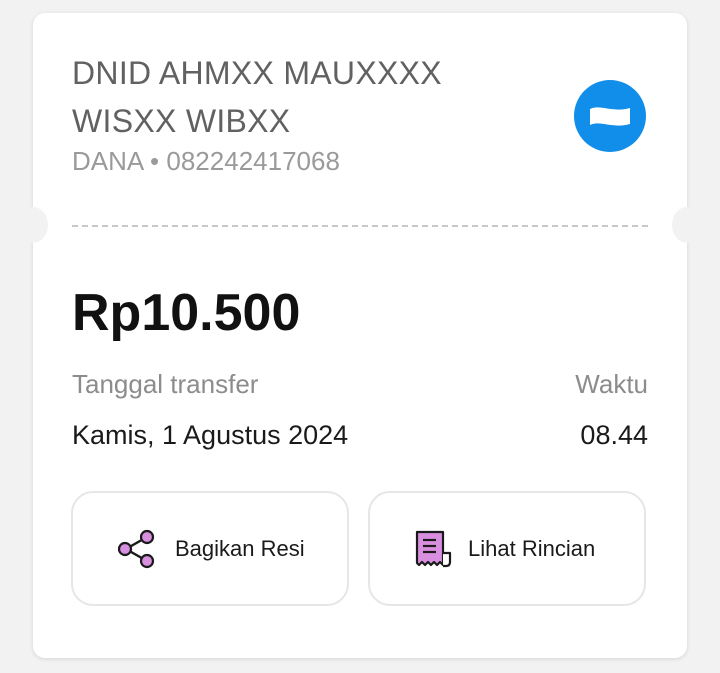 The height and width of the screenshot is (673, 720). What do you see at coordinates (614, 435) in the screenshot?
I see `transfer-time-value: 08.44` at bounding box center [614, 435].